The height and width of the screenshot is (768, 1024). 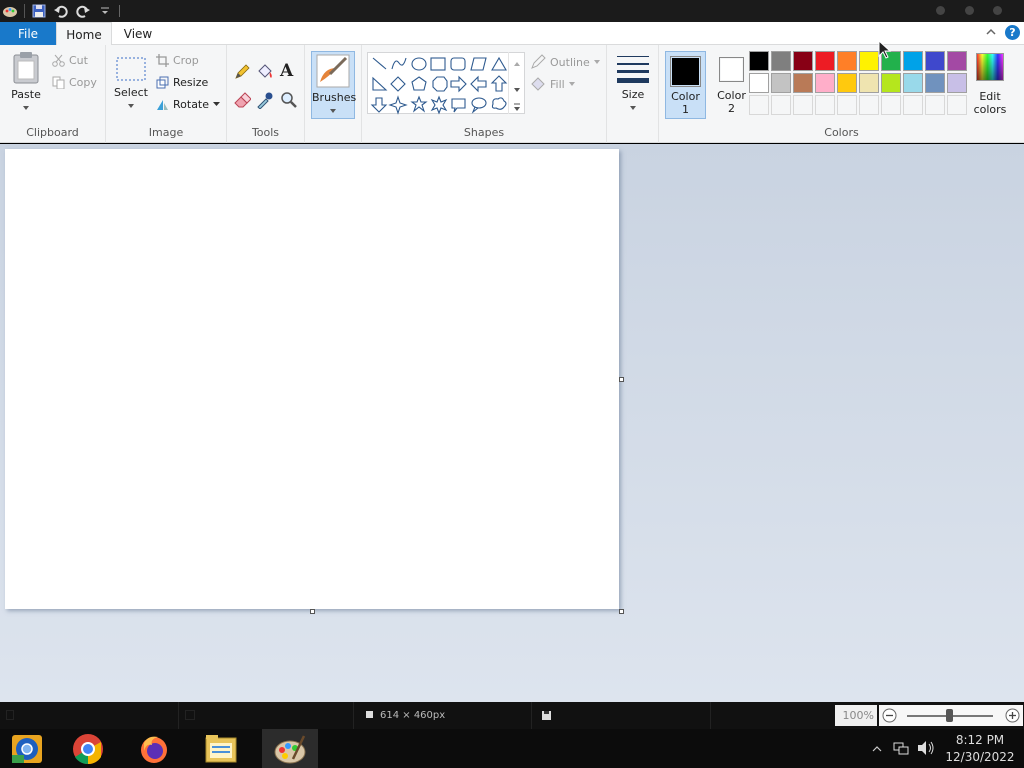 What do you see at coordinates (39, 11) in the screenshot?
I see `save-icon` at bounding box center [39, 11].